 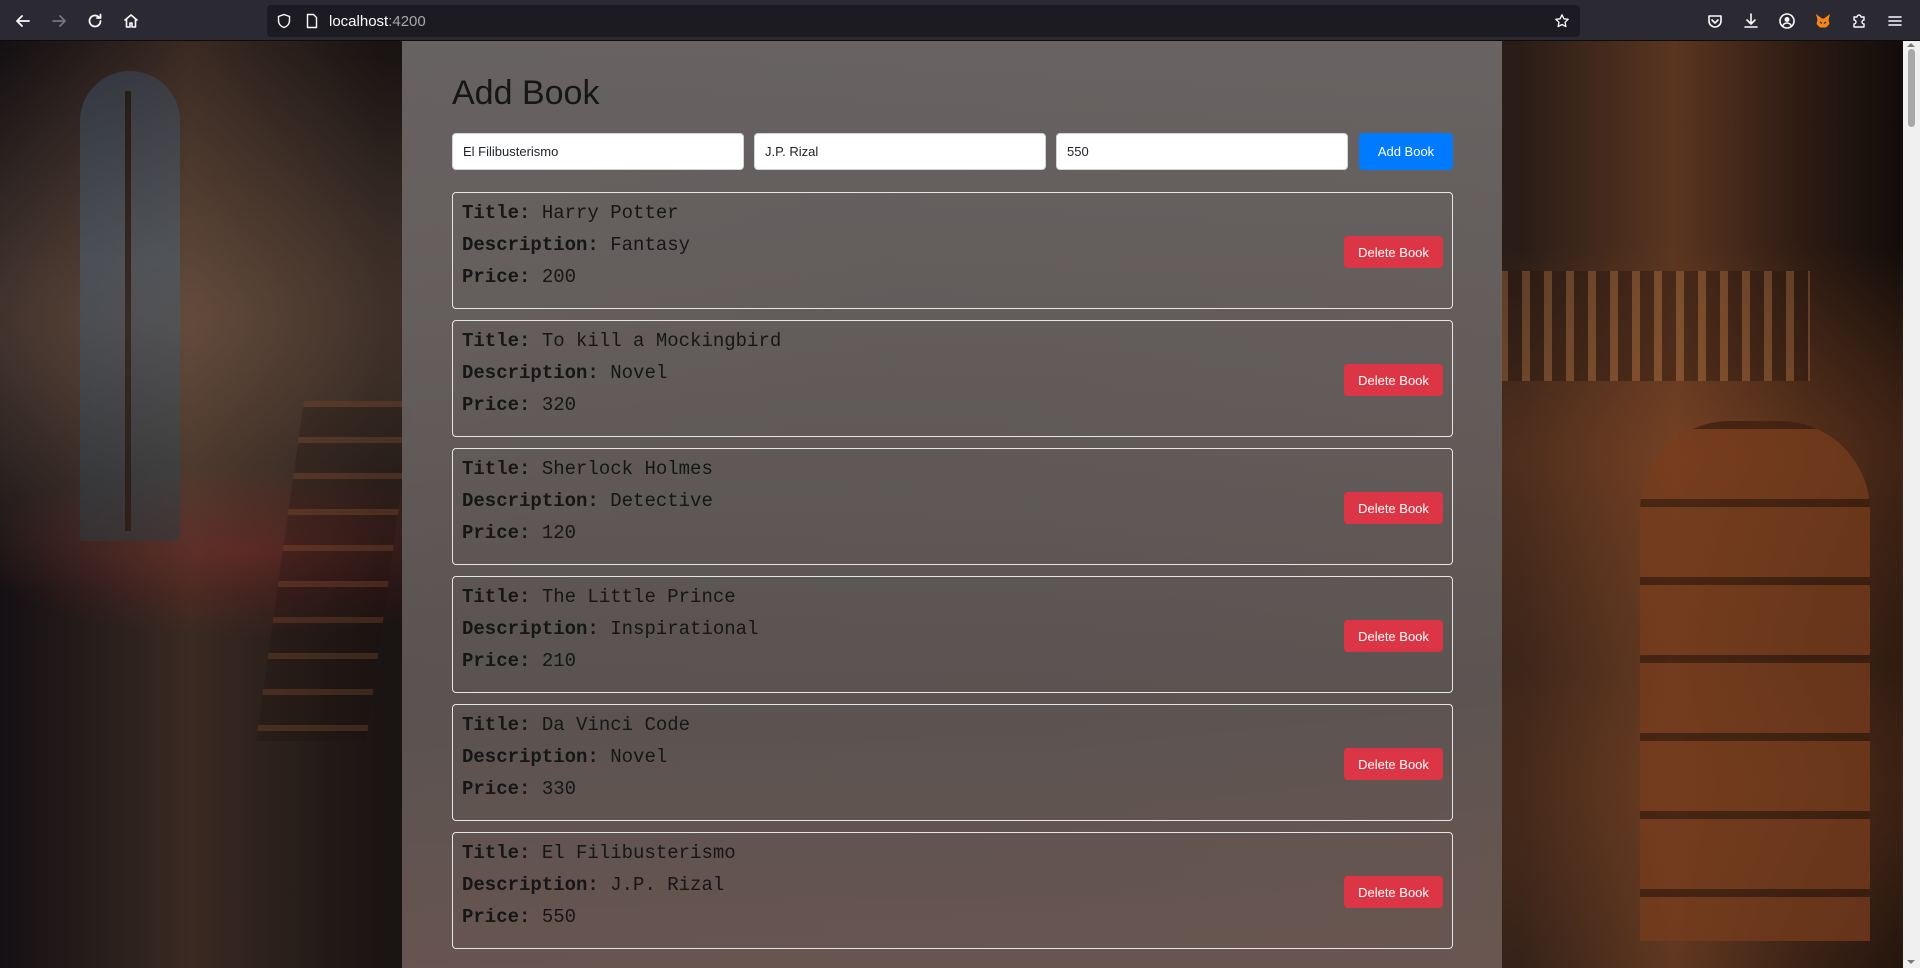 I want to click on book-description-line: Description: Inspirational, so click(x=610, y=629).